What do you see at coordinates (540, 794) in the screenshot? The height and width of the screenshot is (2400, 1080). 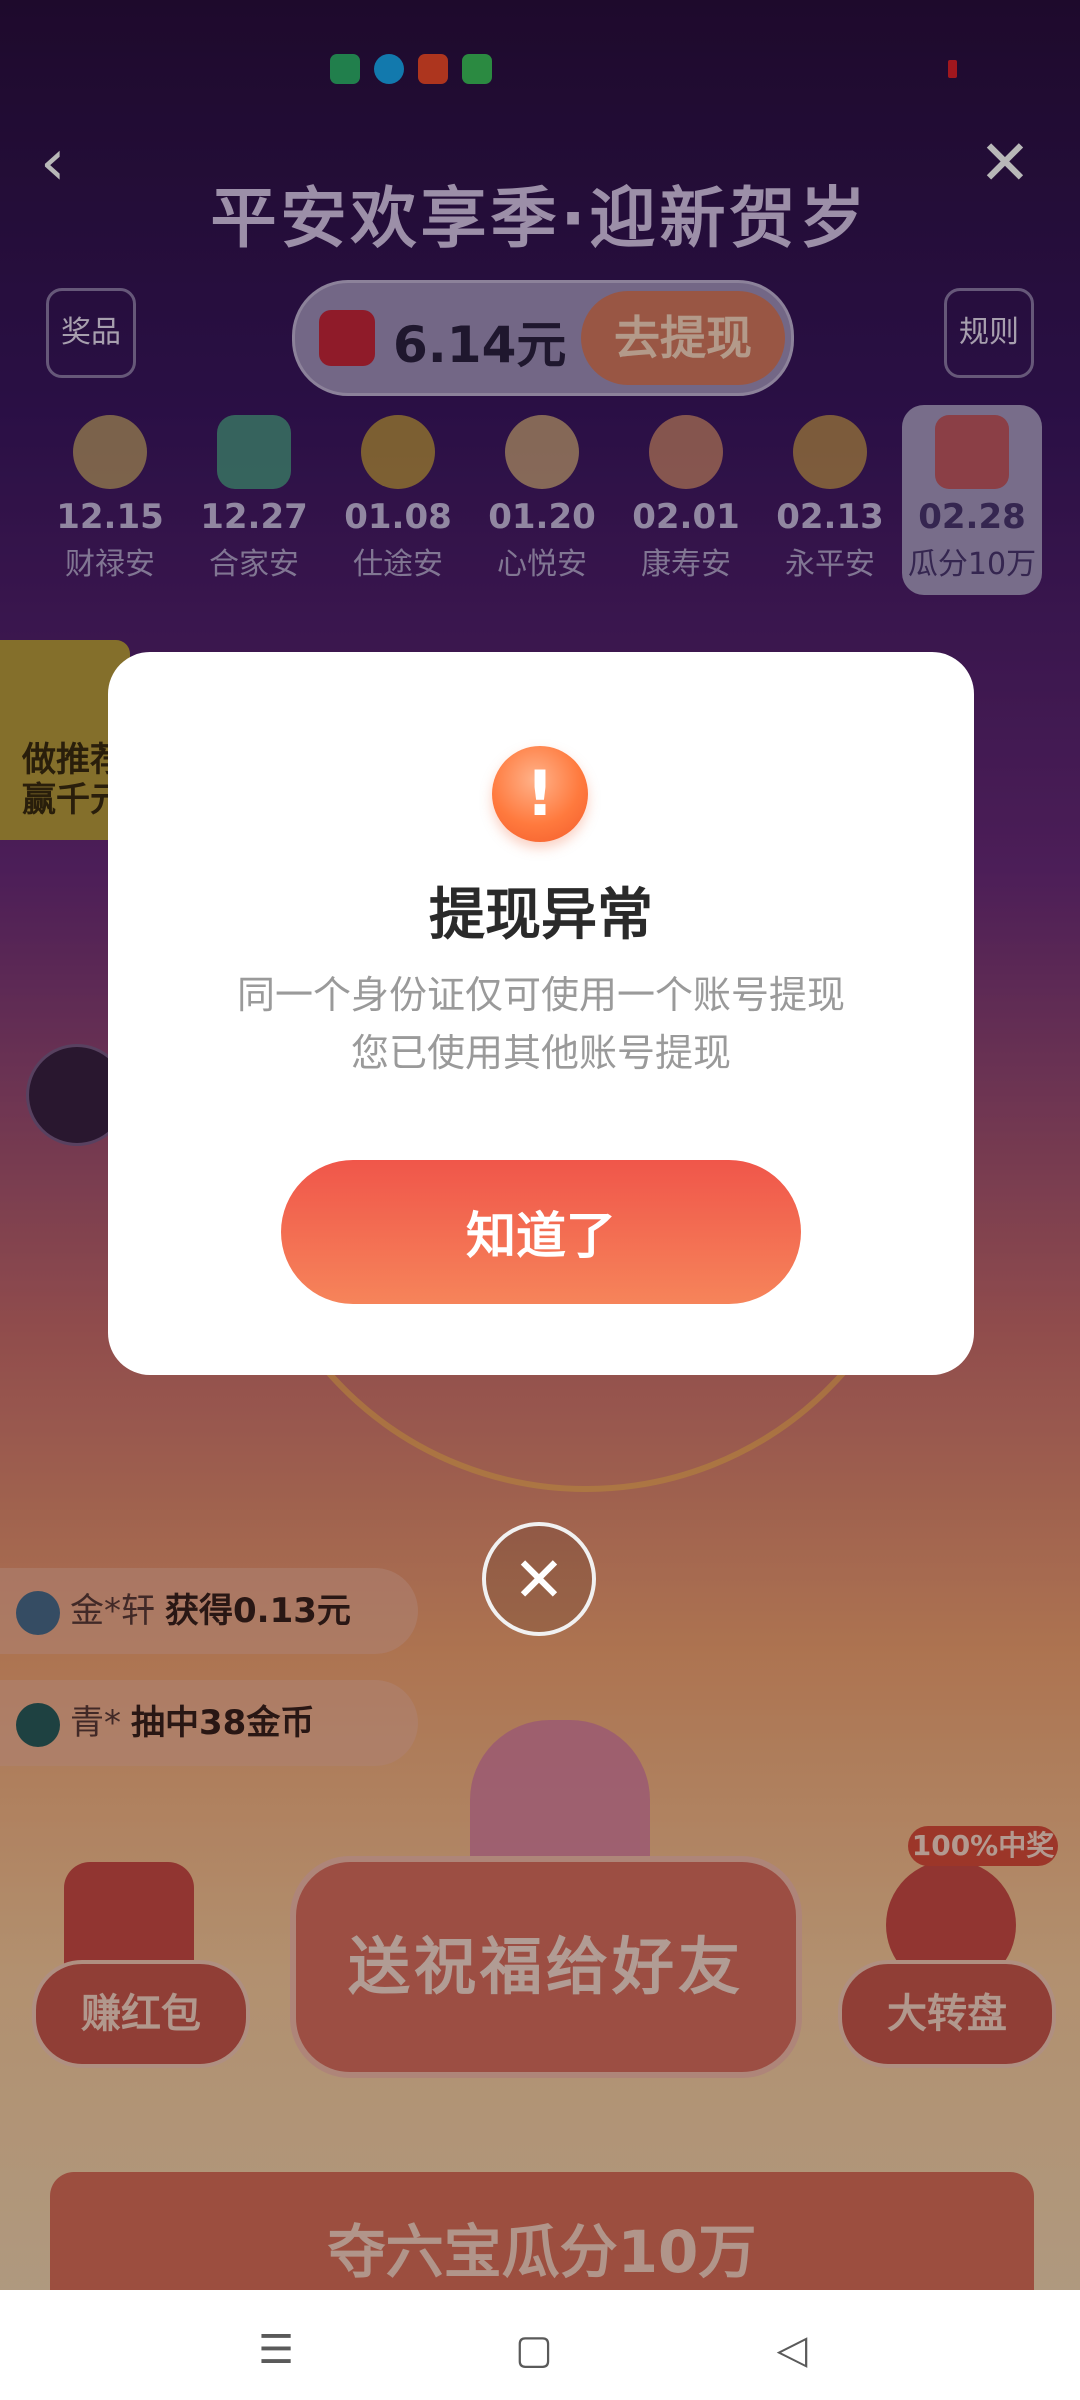 I see `exclamation-icon: !` at bounding box center [540, 794].